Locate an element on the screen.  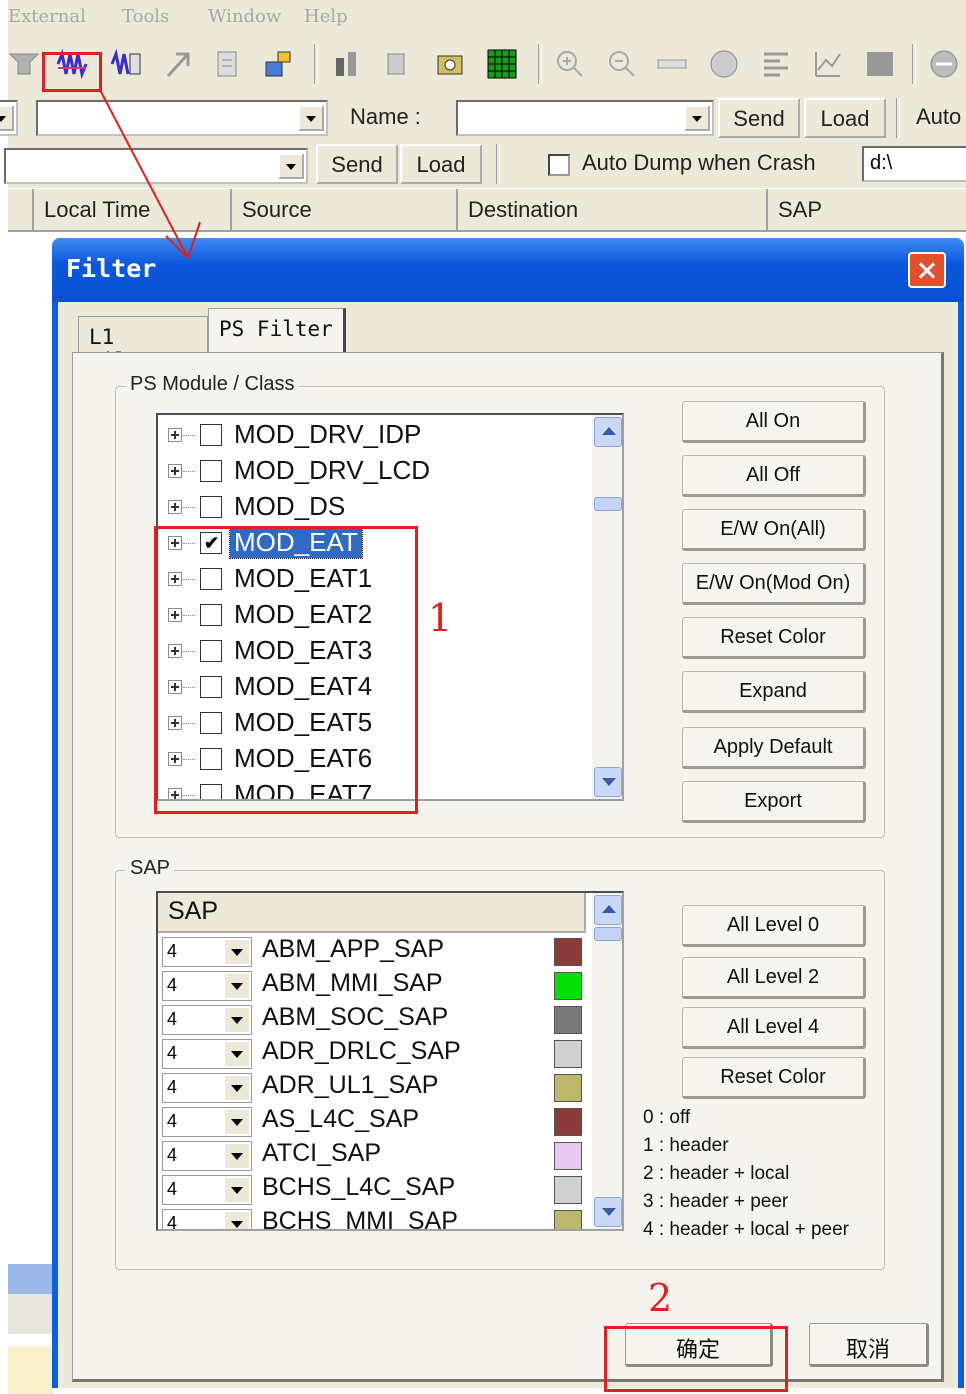
sap-scrollbar is located at coordinates (607, 1061).